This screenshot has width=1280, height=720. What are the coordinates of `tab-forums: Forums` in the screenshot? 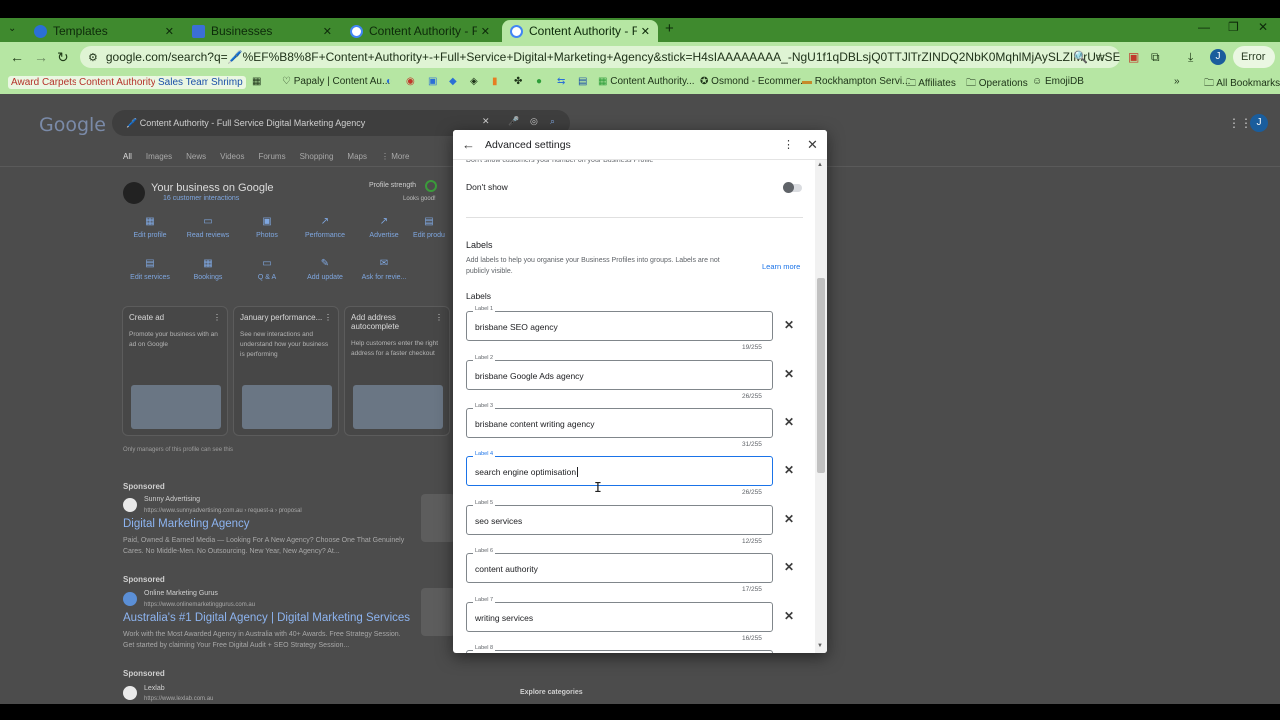 It's located at (271, 156).